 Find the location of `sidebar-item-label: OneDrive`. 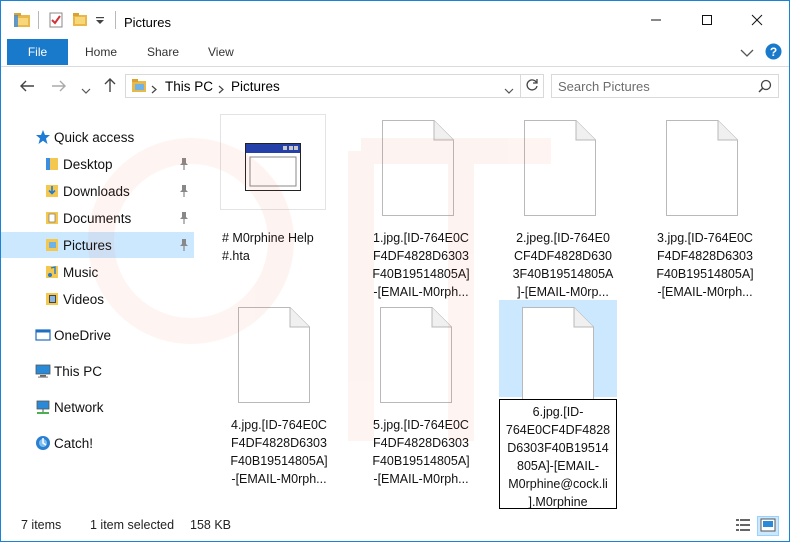

sidebar-item-label: OneDrive is located at coordinates (83, 335).